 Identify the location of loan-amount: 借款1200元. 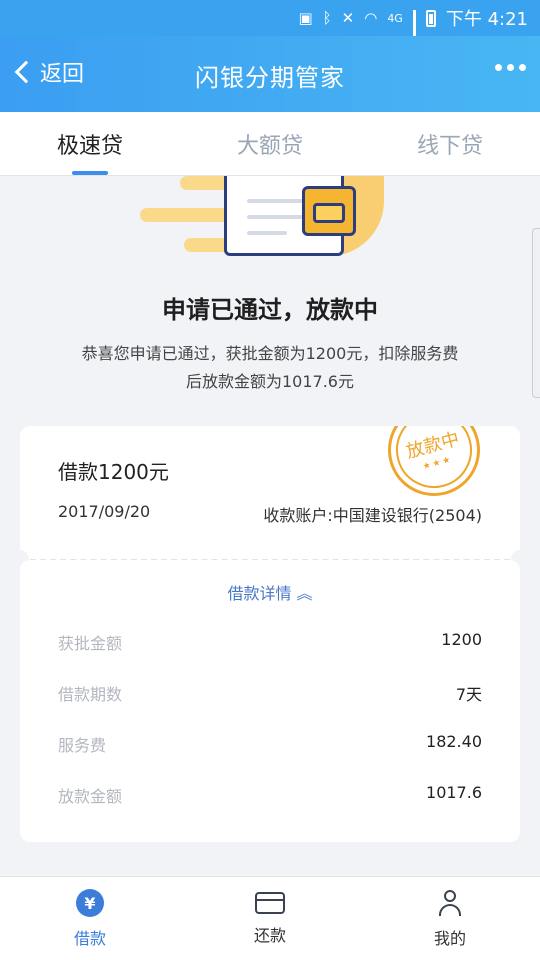
(113, 472).